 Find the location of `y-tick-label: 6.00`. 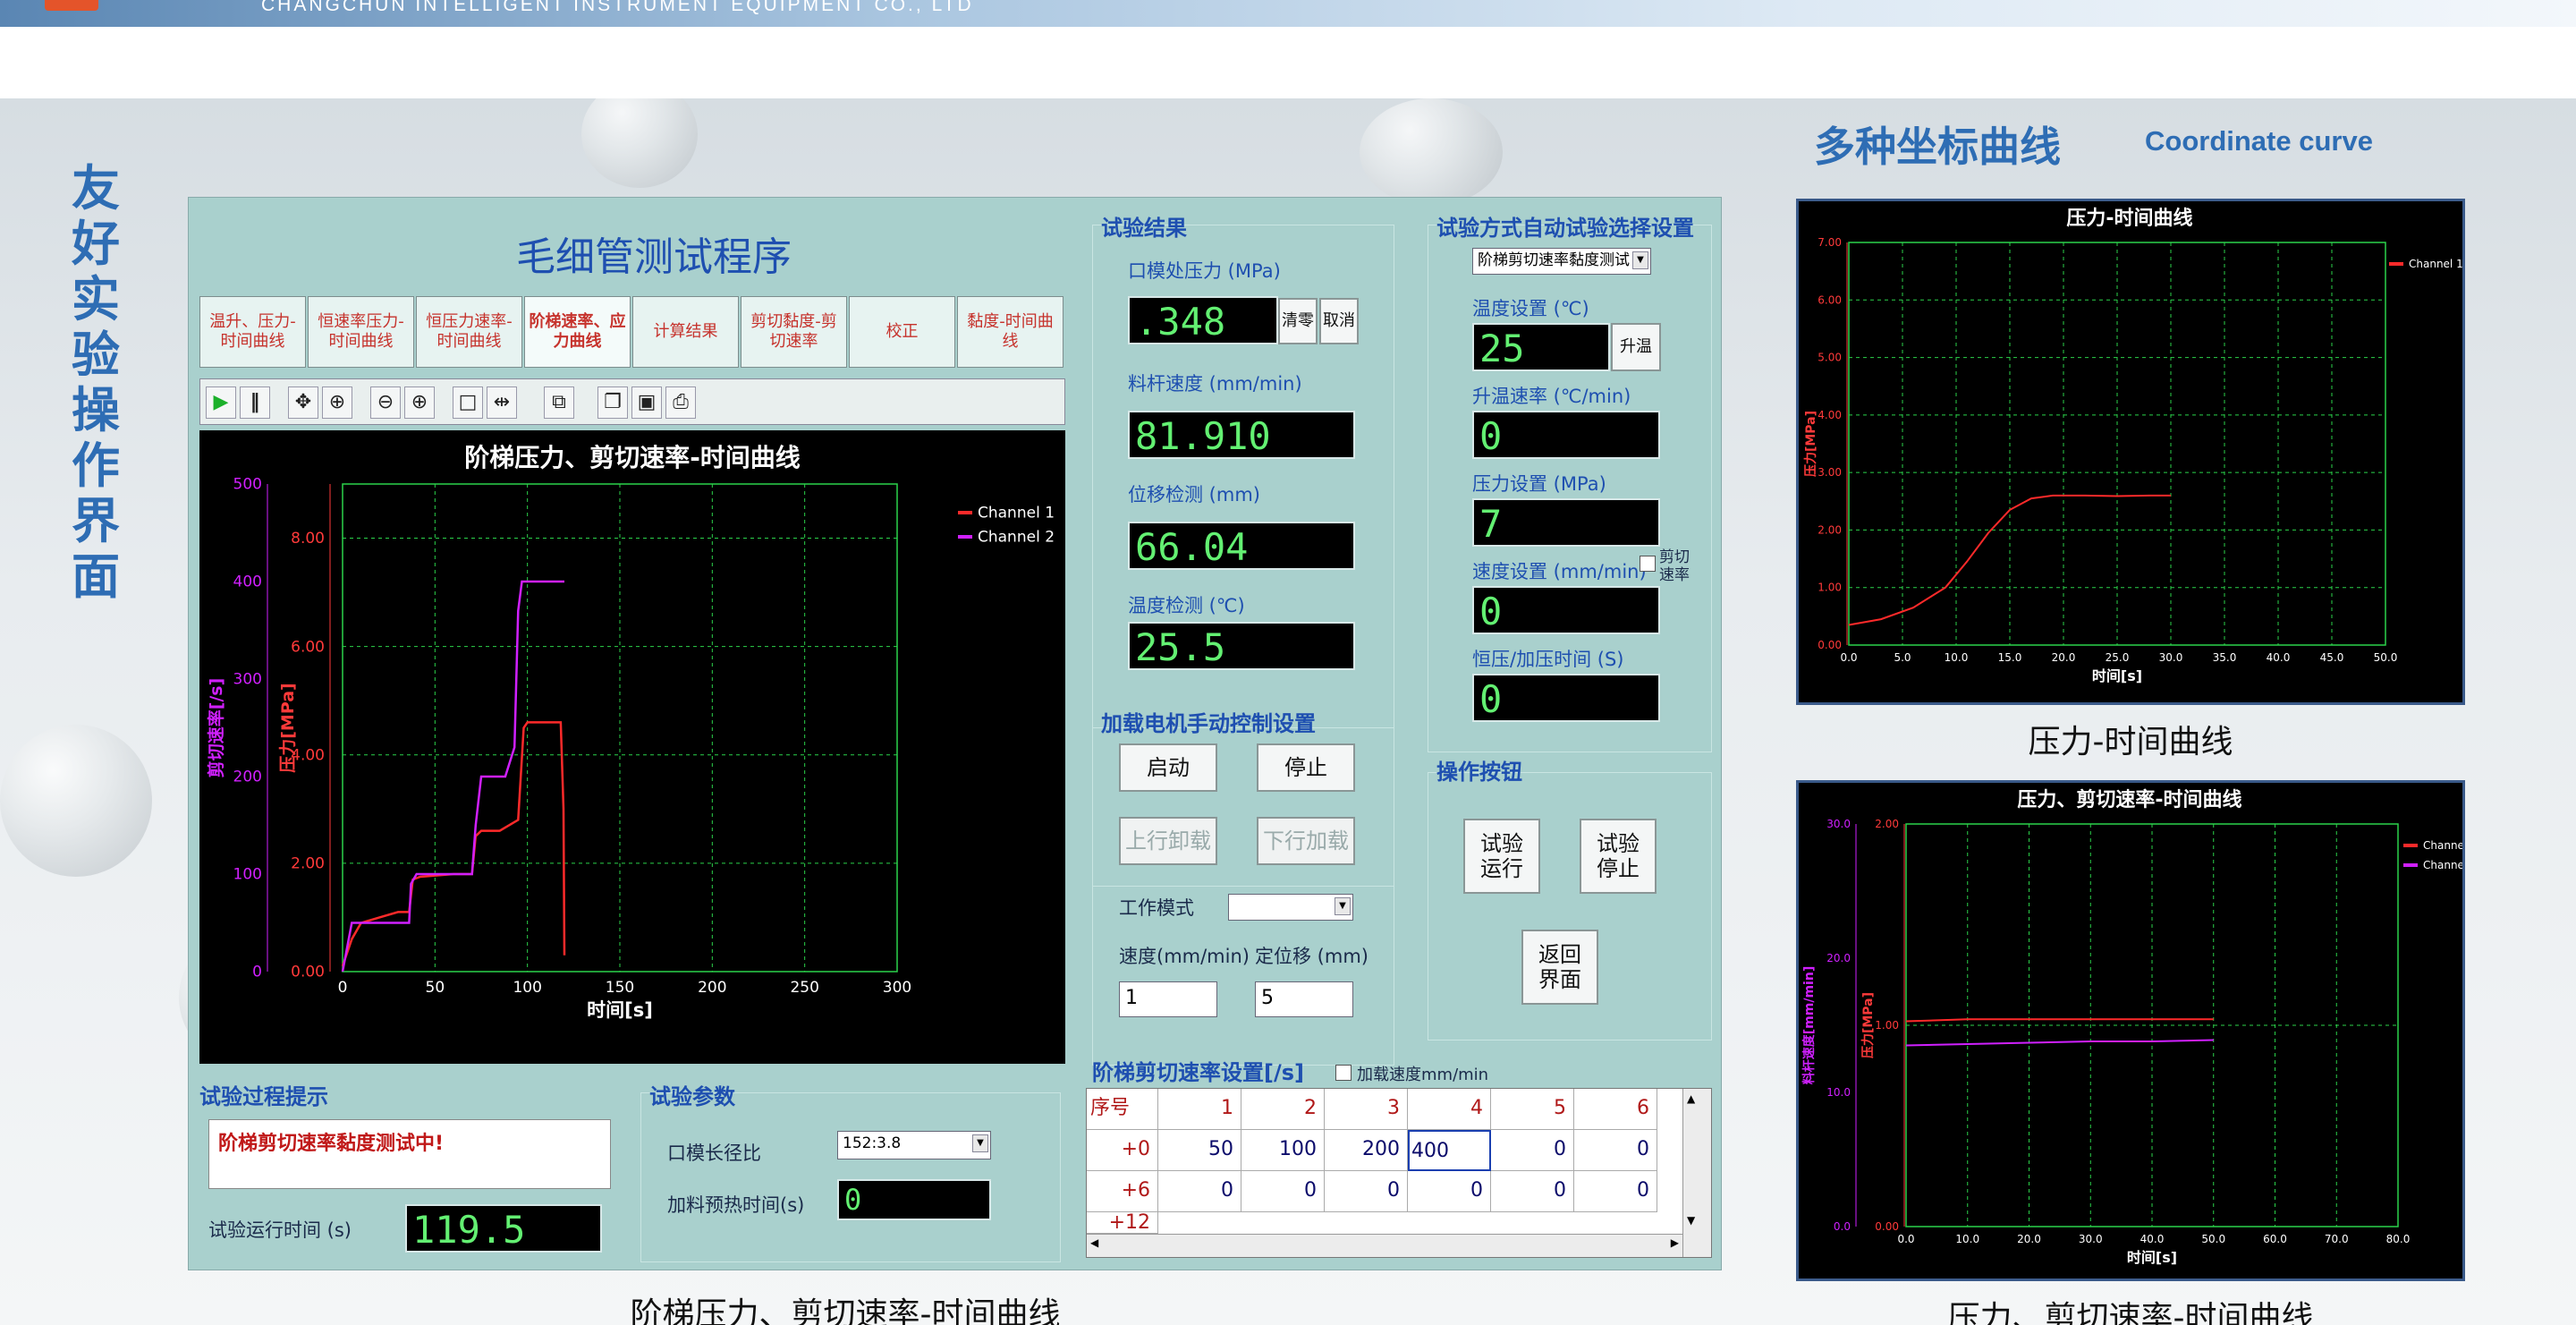

y-tick-label: 6.00 is located at coordinates (1830, 299).